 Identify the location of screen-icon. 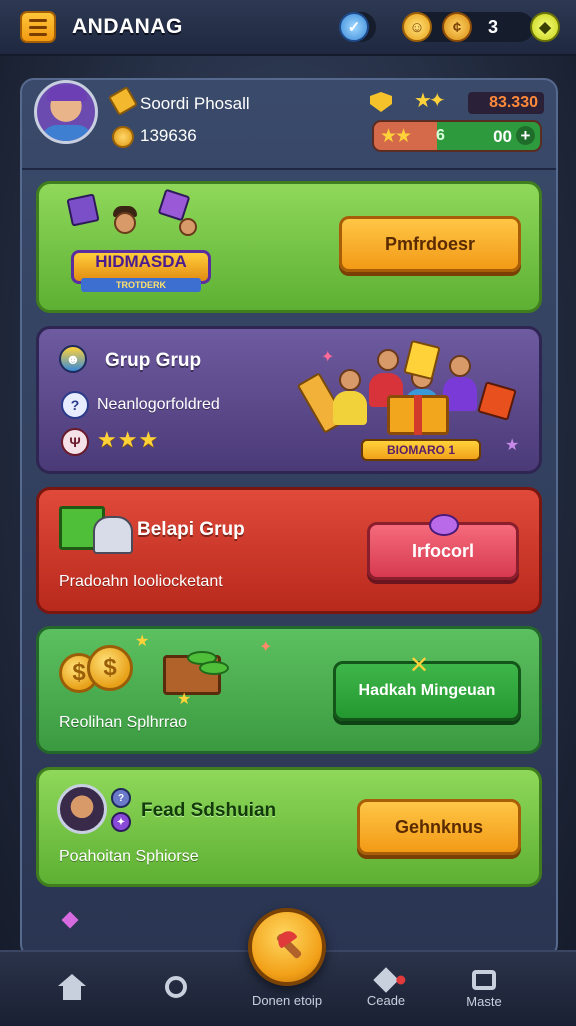
(484, 979).